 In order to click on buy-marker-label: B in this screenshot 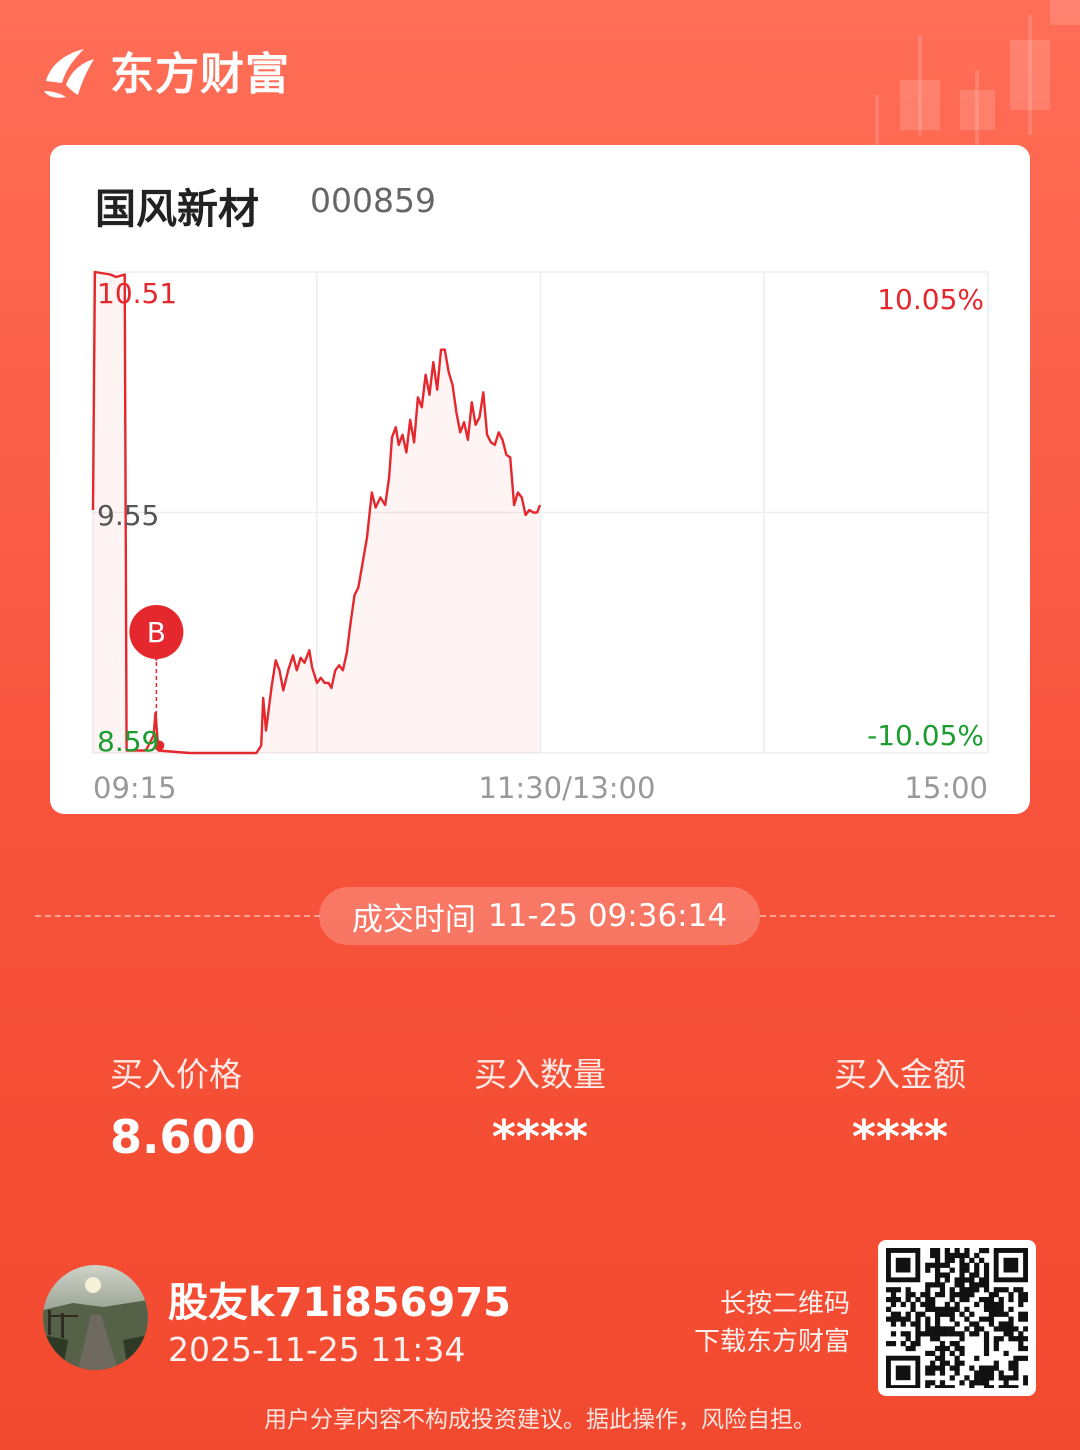, I will do `click(156, 632)`.